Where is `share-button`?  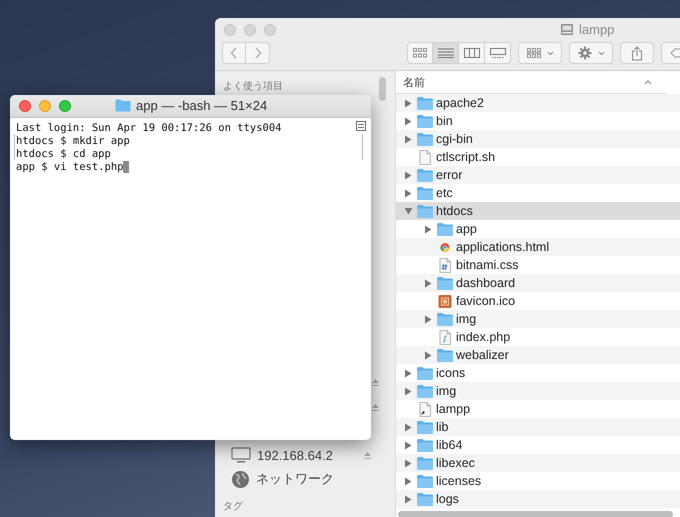
share-button is located at coordinates (637, 53).